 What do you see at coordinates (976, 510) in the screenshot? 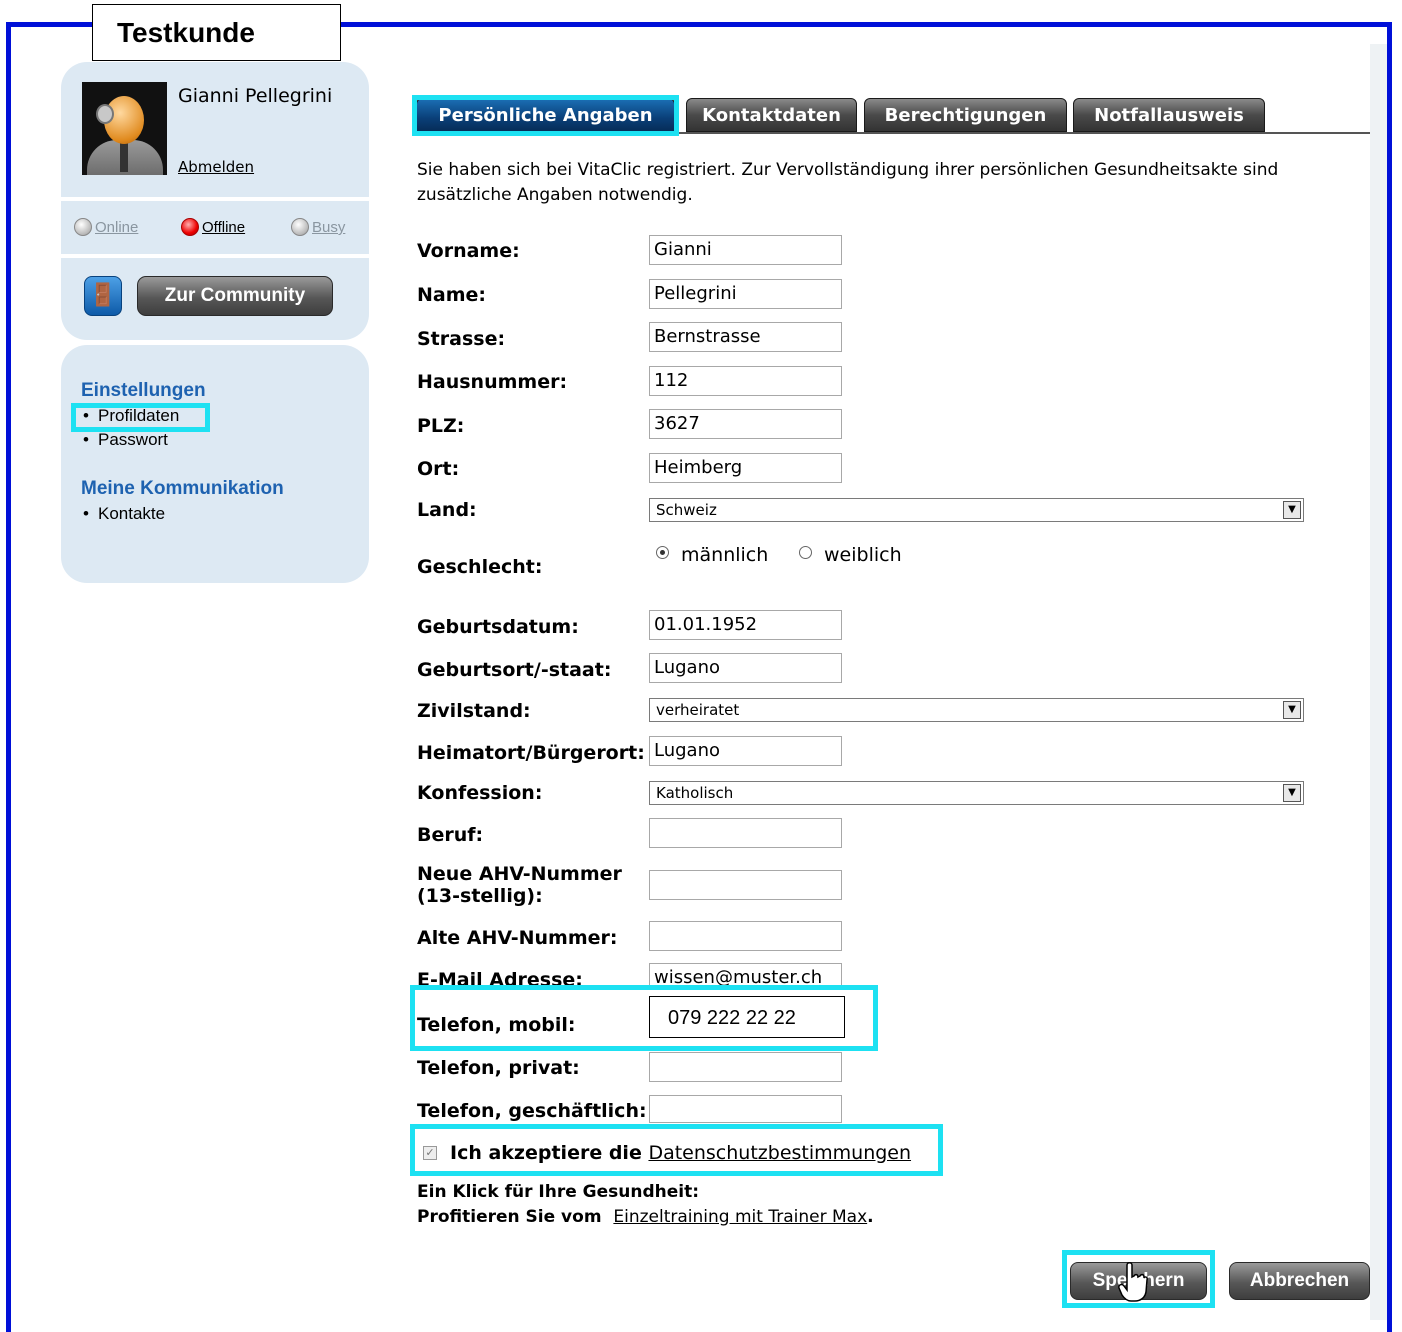
I see `select-land: Schweiz ▼` at bounding box center [976, 510].